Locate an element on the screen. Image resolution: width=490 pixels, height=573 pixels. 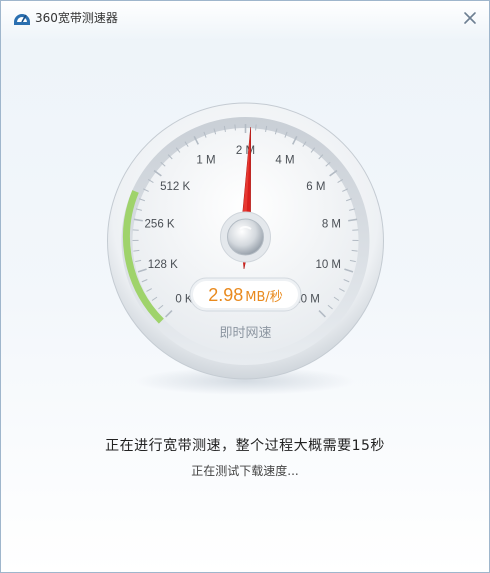
scale-label: 8 M is located at coordinates (331, 224).